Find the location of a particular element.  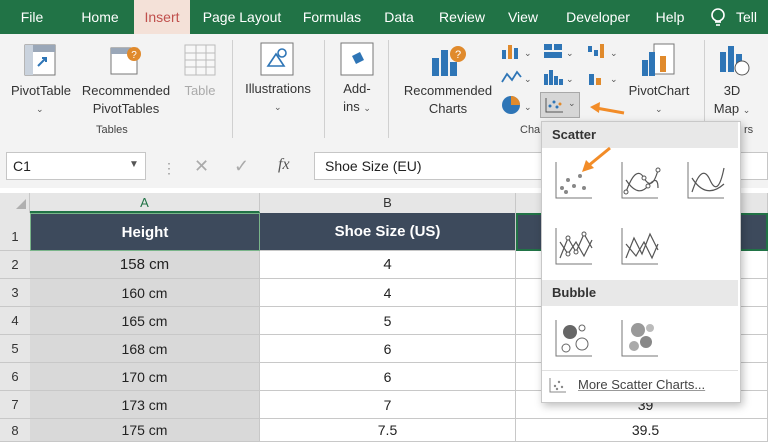

addins-line1: Add- is located at coordinates (357, 88).